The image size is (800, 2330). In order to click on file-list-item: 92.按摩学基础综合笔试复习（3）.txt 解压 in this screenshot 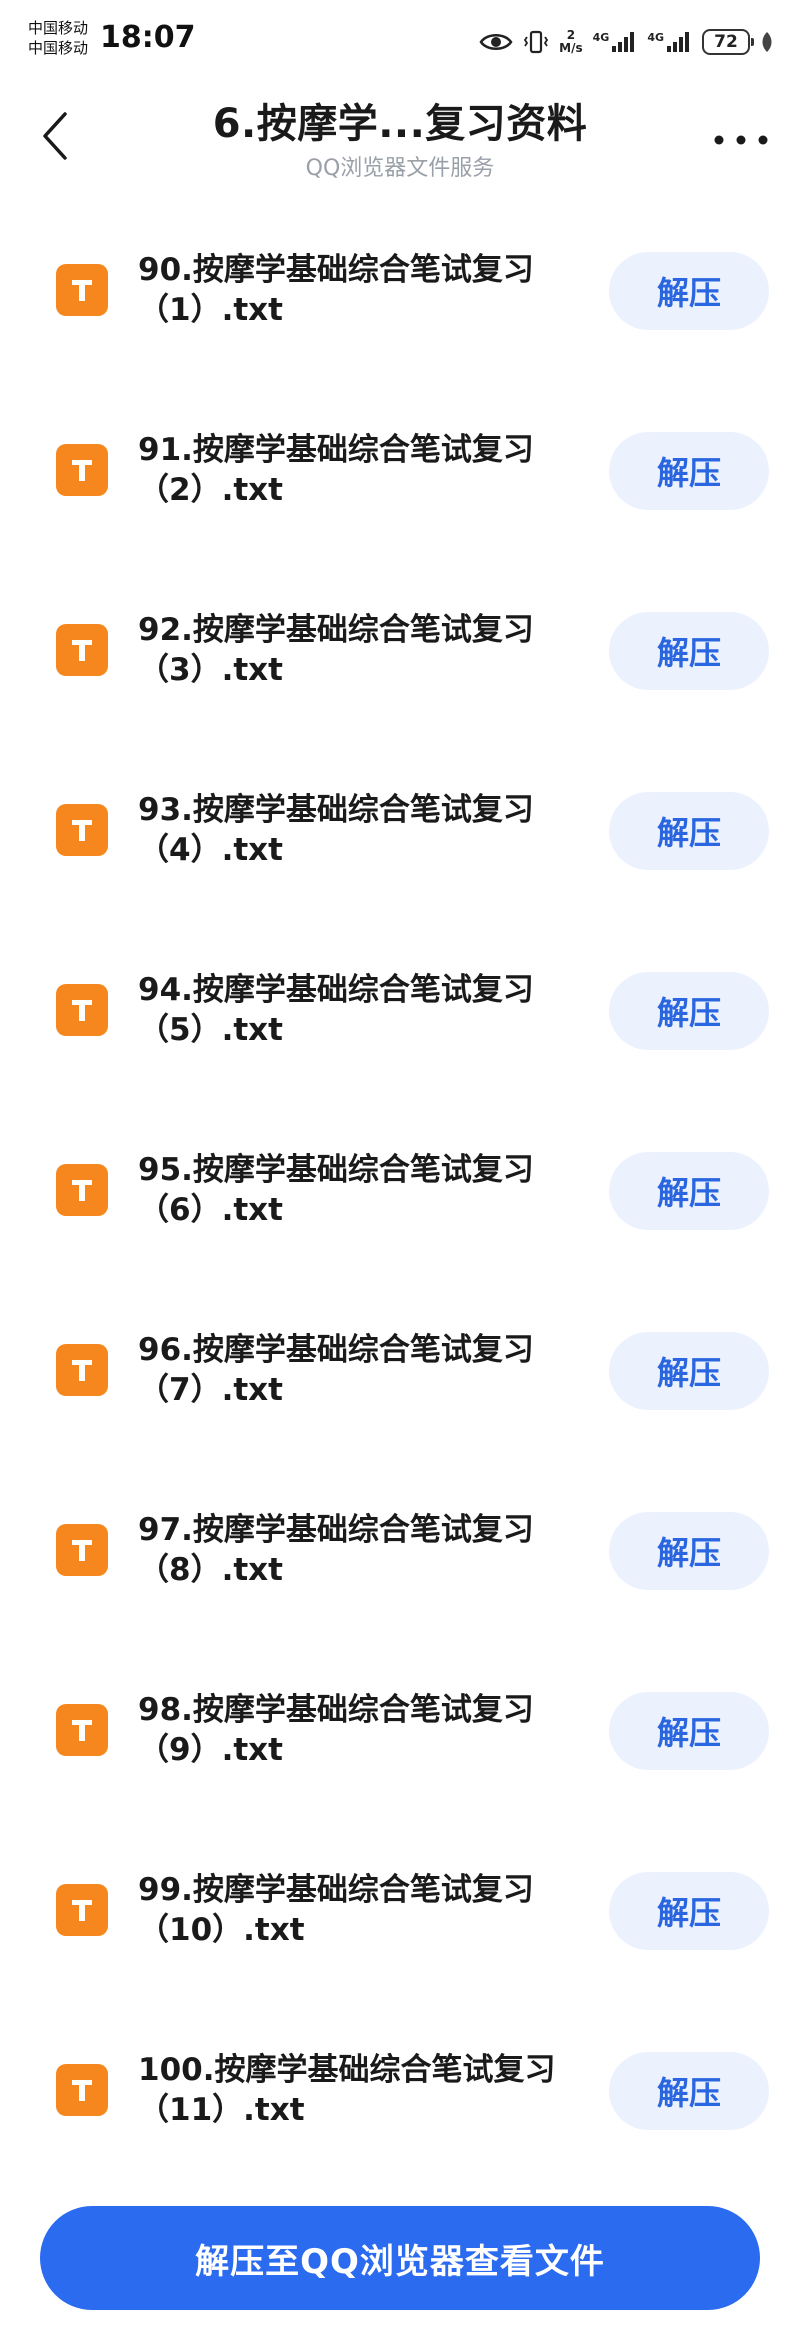, I will do `click(400, 688)`.